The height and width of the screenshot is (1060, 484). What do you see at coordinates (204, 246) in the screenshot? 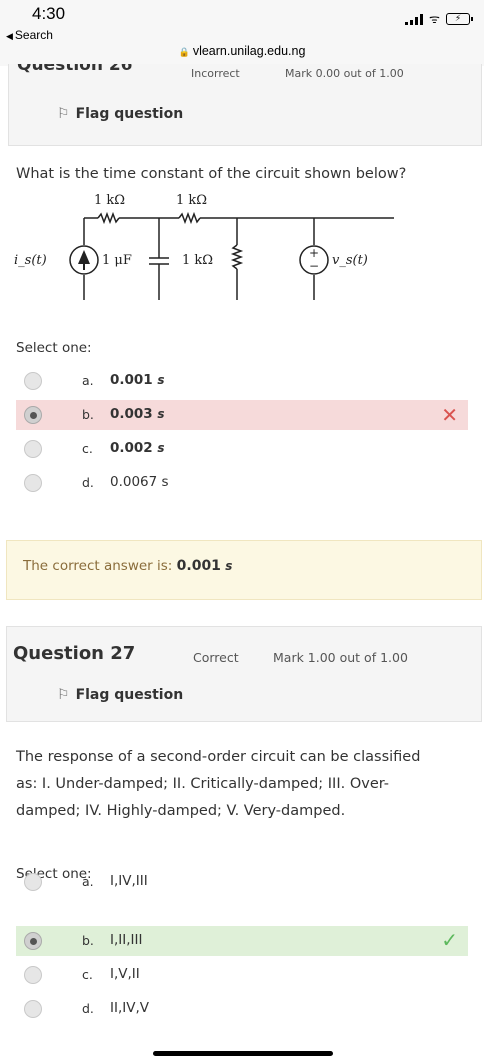
I see `circuit-diagram: + − 1 kΩ 1 kΩ i_s(t) 1 μF 1 kΩ v_s(t)` at bounding box center [204, 246].